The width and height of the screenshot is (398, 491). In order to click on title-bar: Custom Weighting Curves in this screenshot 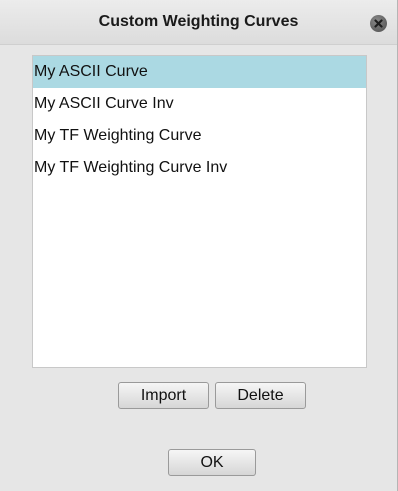, I will do `click(198, 22)`.